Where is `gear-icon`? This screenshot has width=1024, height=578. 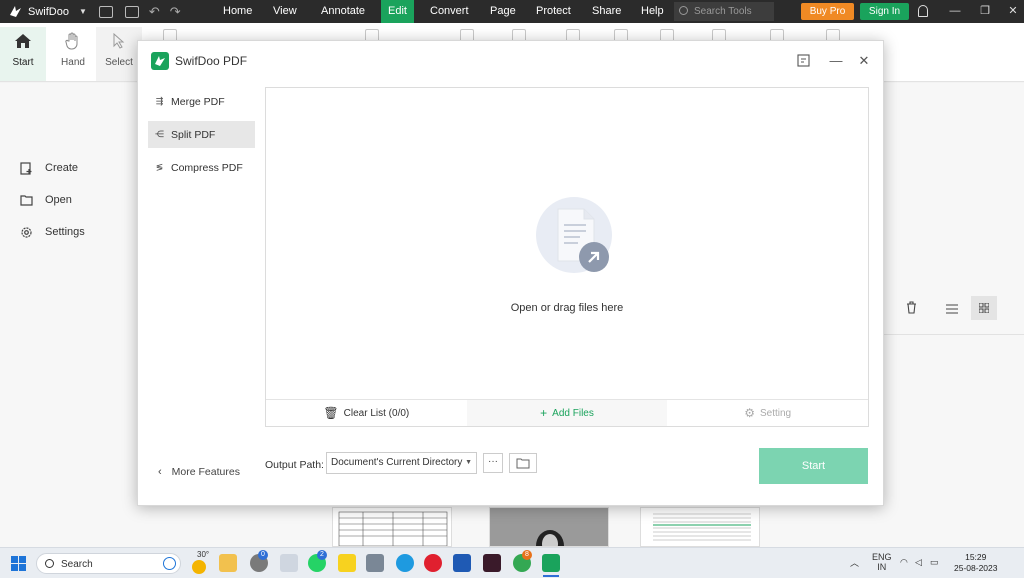 gear-icon is located at coordinates (26, 232).